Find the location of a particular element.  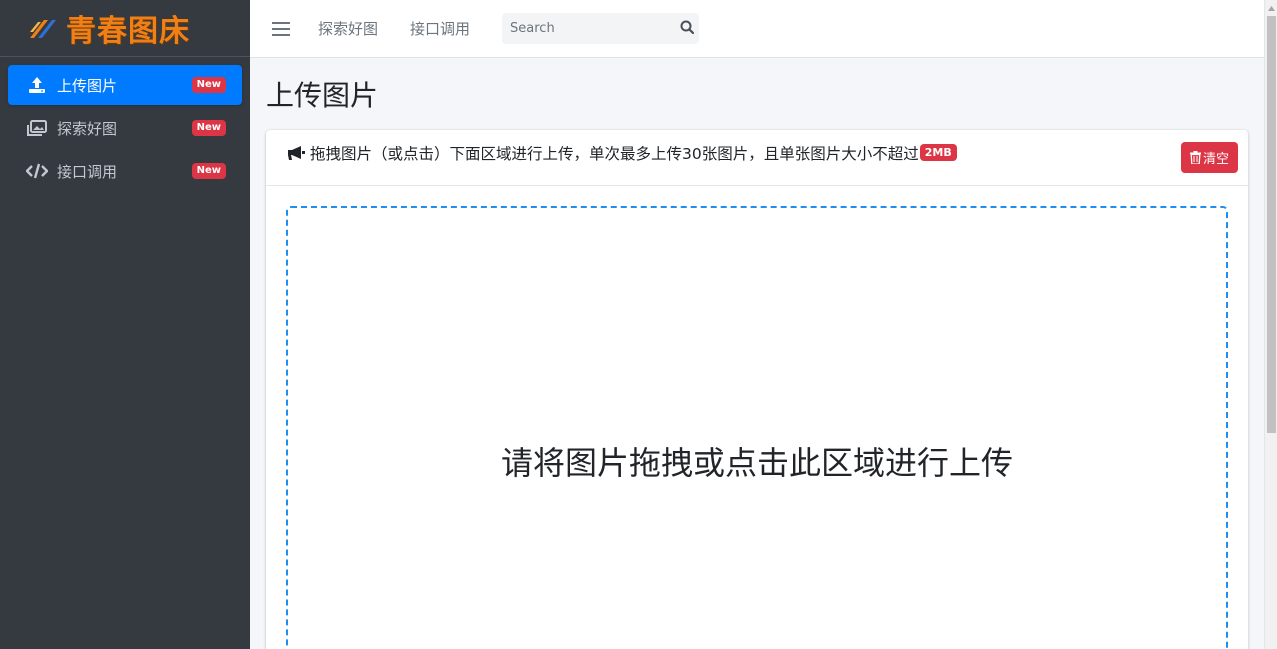

menu-toggle-icon is located at coordinates (281, 28).